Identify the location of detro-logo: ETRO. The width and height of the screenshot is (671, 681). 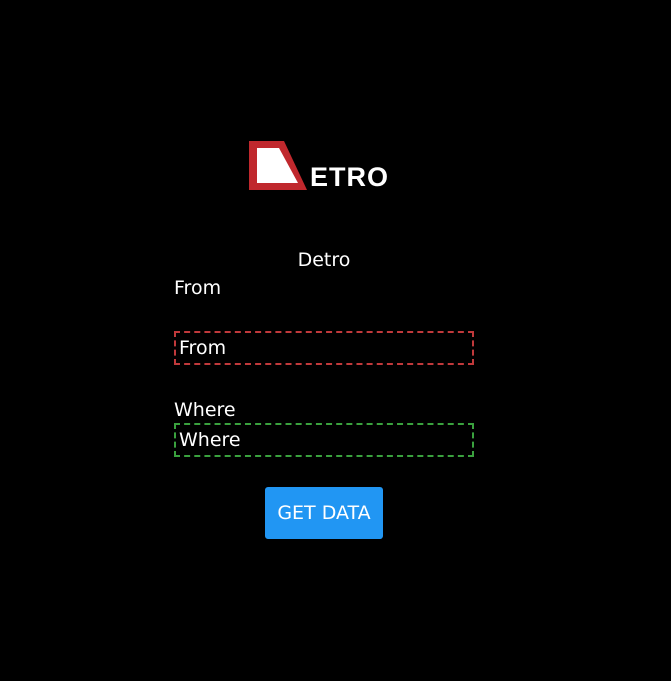
(323, 166).